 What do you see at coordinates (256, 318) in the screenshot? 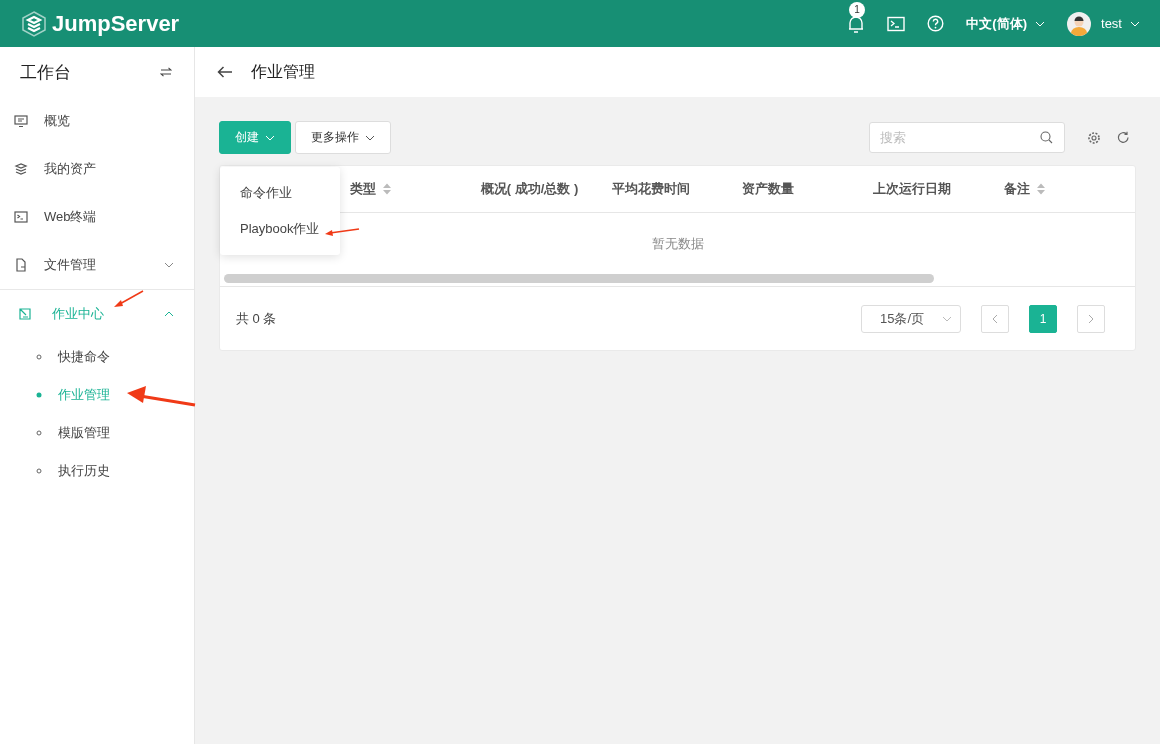
I see `total-count: 共 0 条` at bounding box center [256, 318].